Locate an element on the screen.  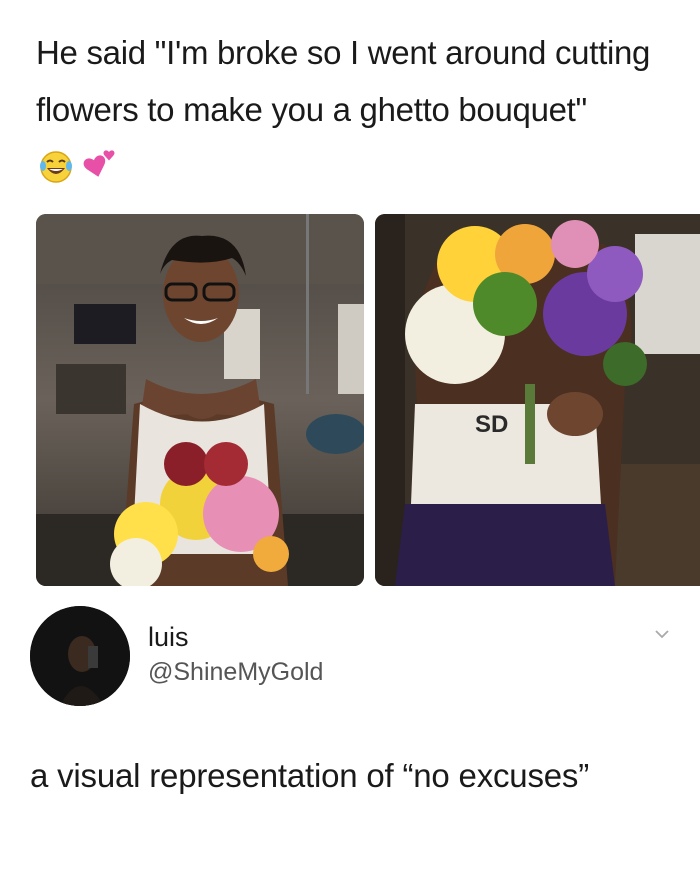
avatar-image is located at coordinates (80, 656).